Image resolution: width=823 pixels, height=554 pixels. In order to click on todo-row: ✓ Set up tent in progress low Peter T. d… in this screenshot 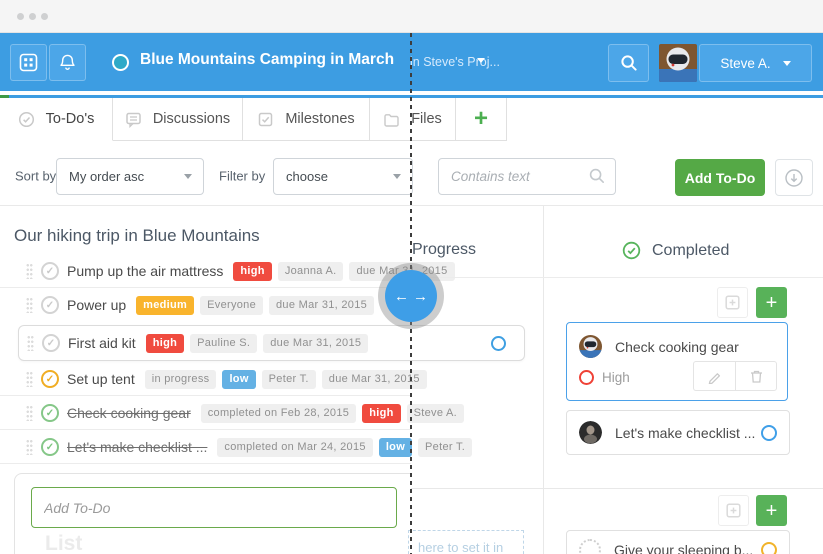, I will do `click(262, 379)`.